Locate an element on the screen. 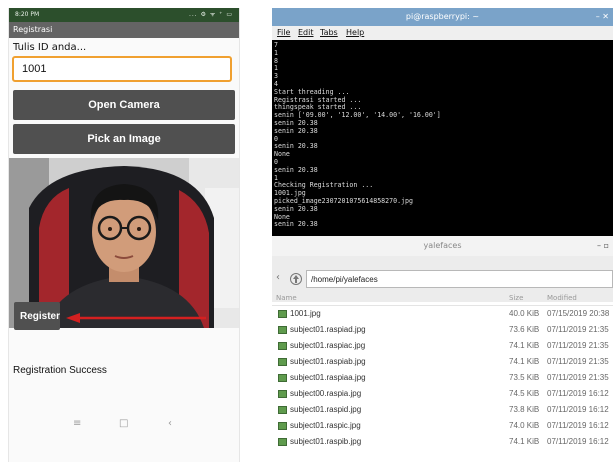  file-name: subject01.raspib.jpg is located at coordinates (326, 441).